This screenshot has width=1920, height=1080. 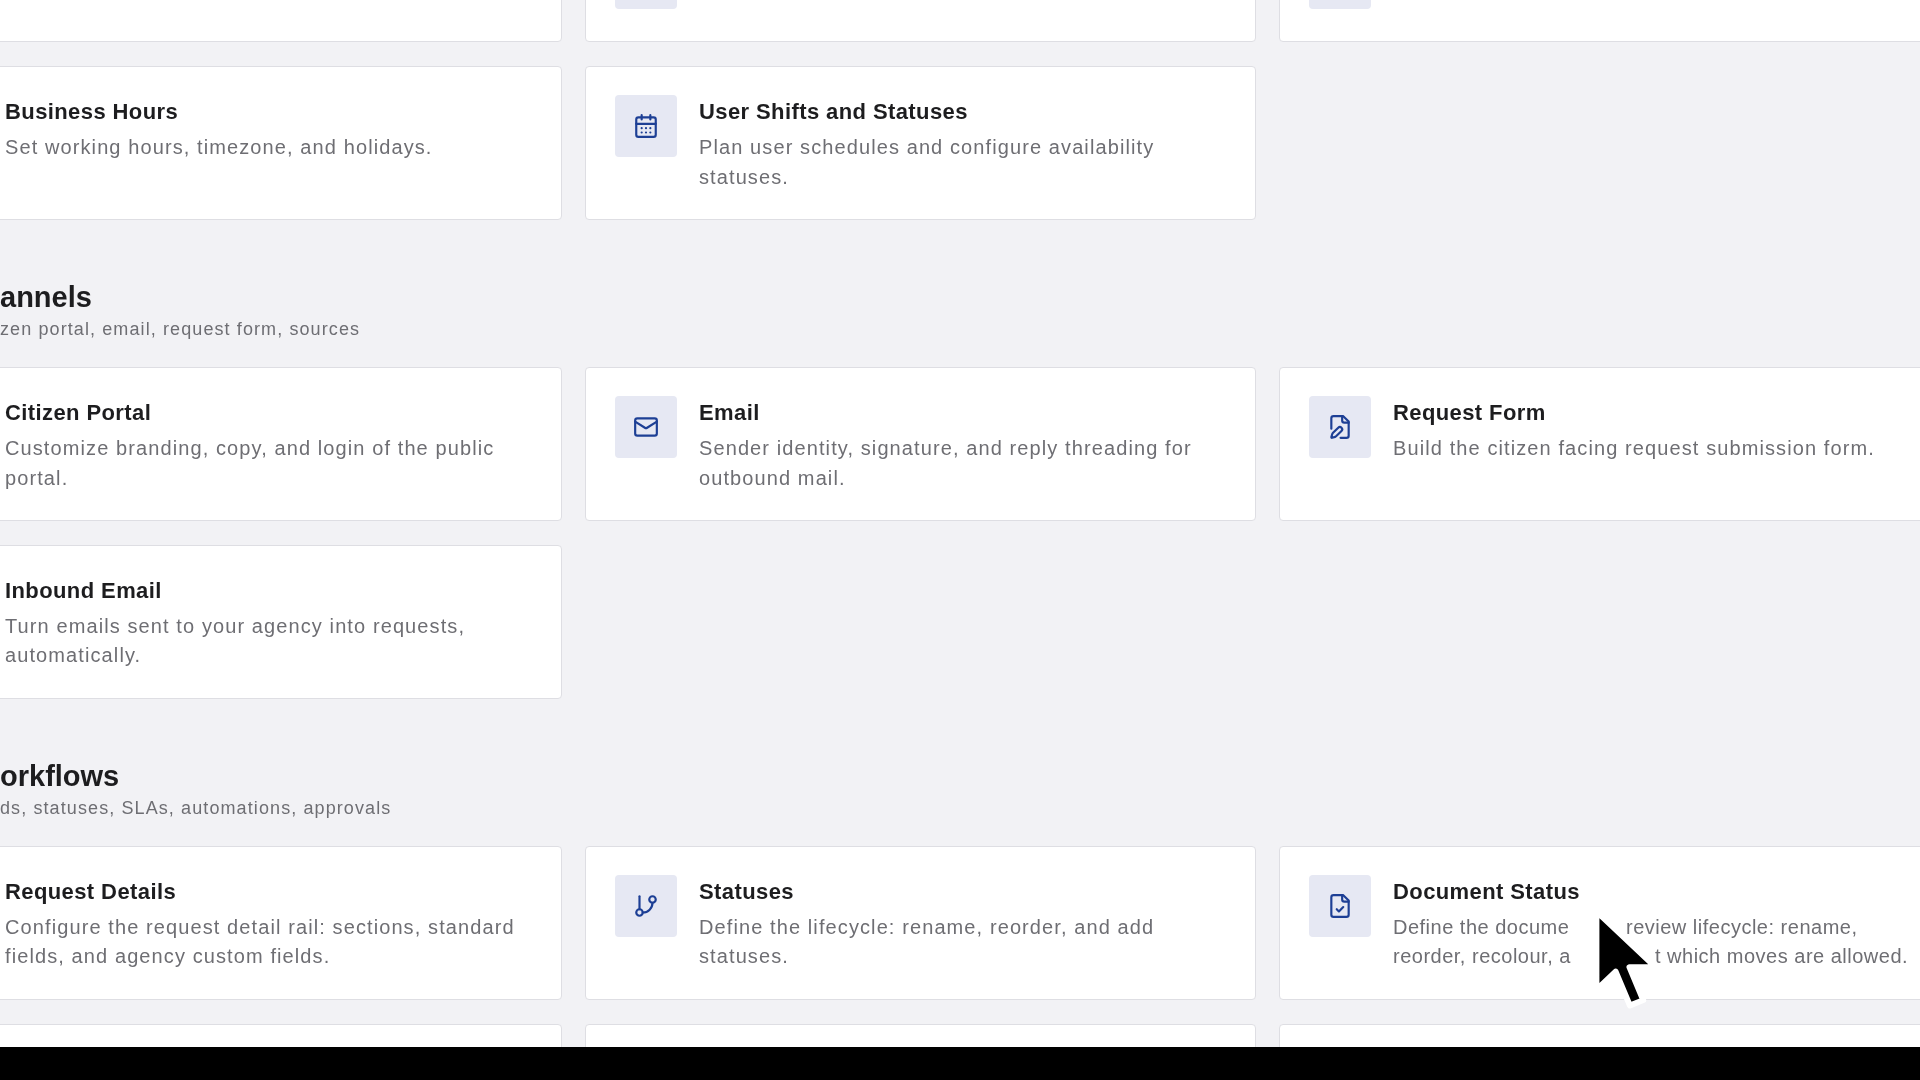 I want to click on file-pen-icon, so click(x=1340, y=427).